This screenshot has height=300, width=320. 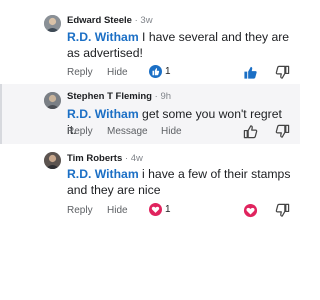 What do you see at coordinates (1, 114) in the screenshot?
I see `highlight-bar` at bounding box center [1, 114].